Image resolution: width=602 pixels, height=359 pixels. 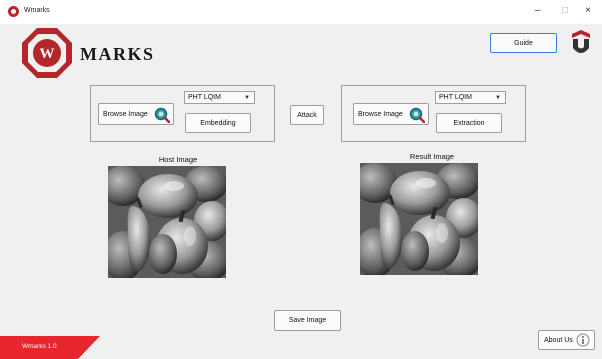 I want to click on info-icon, so click(x=583, y=340).